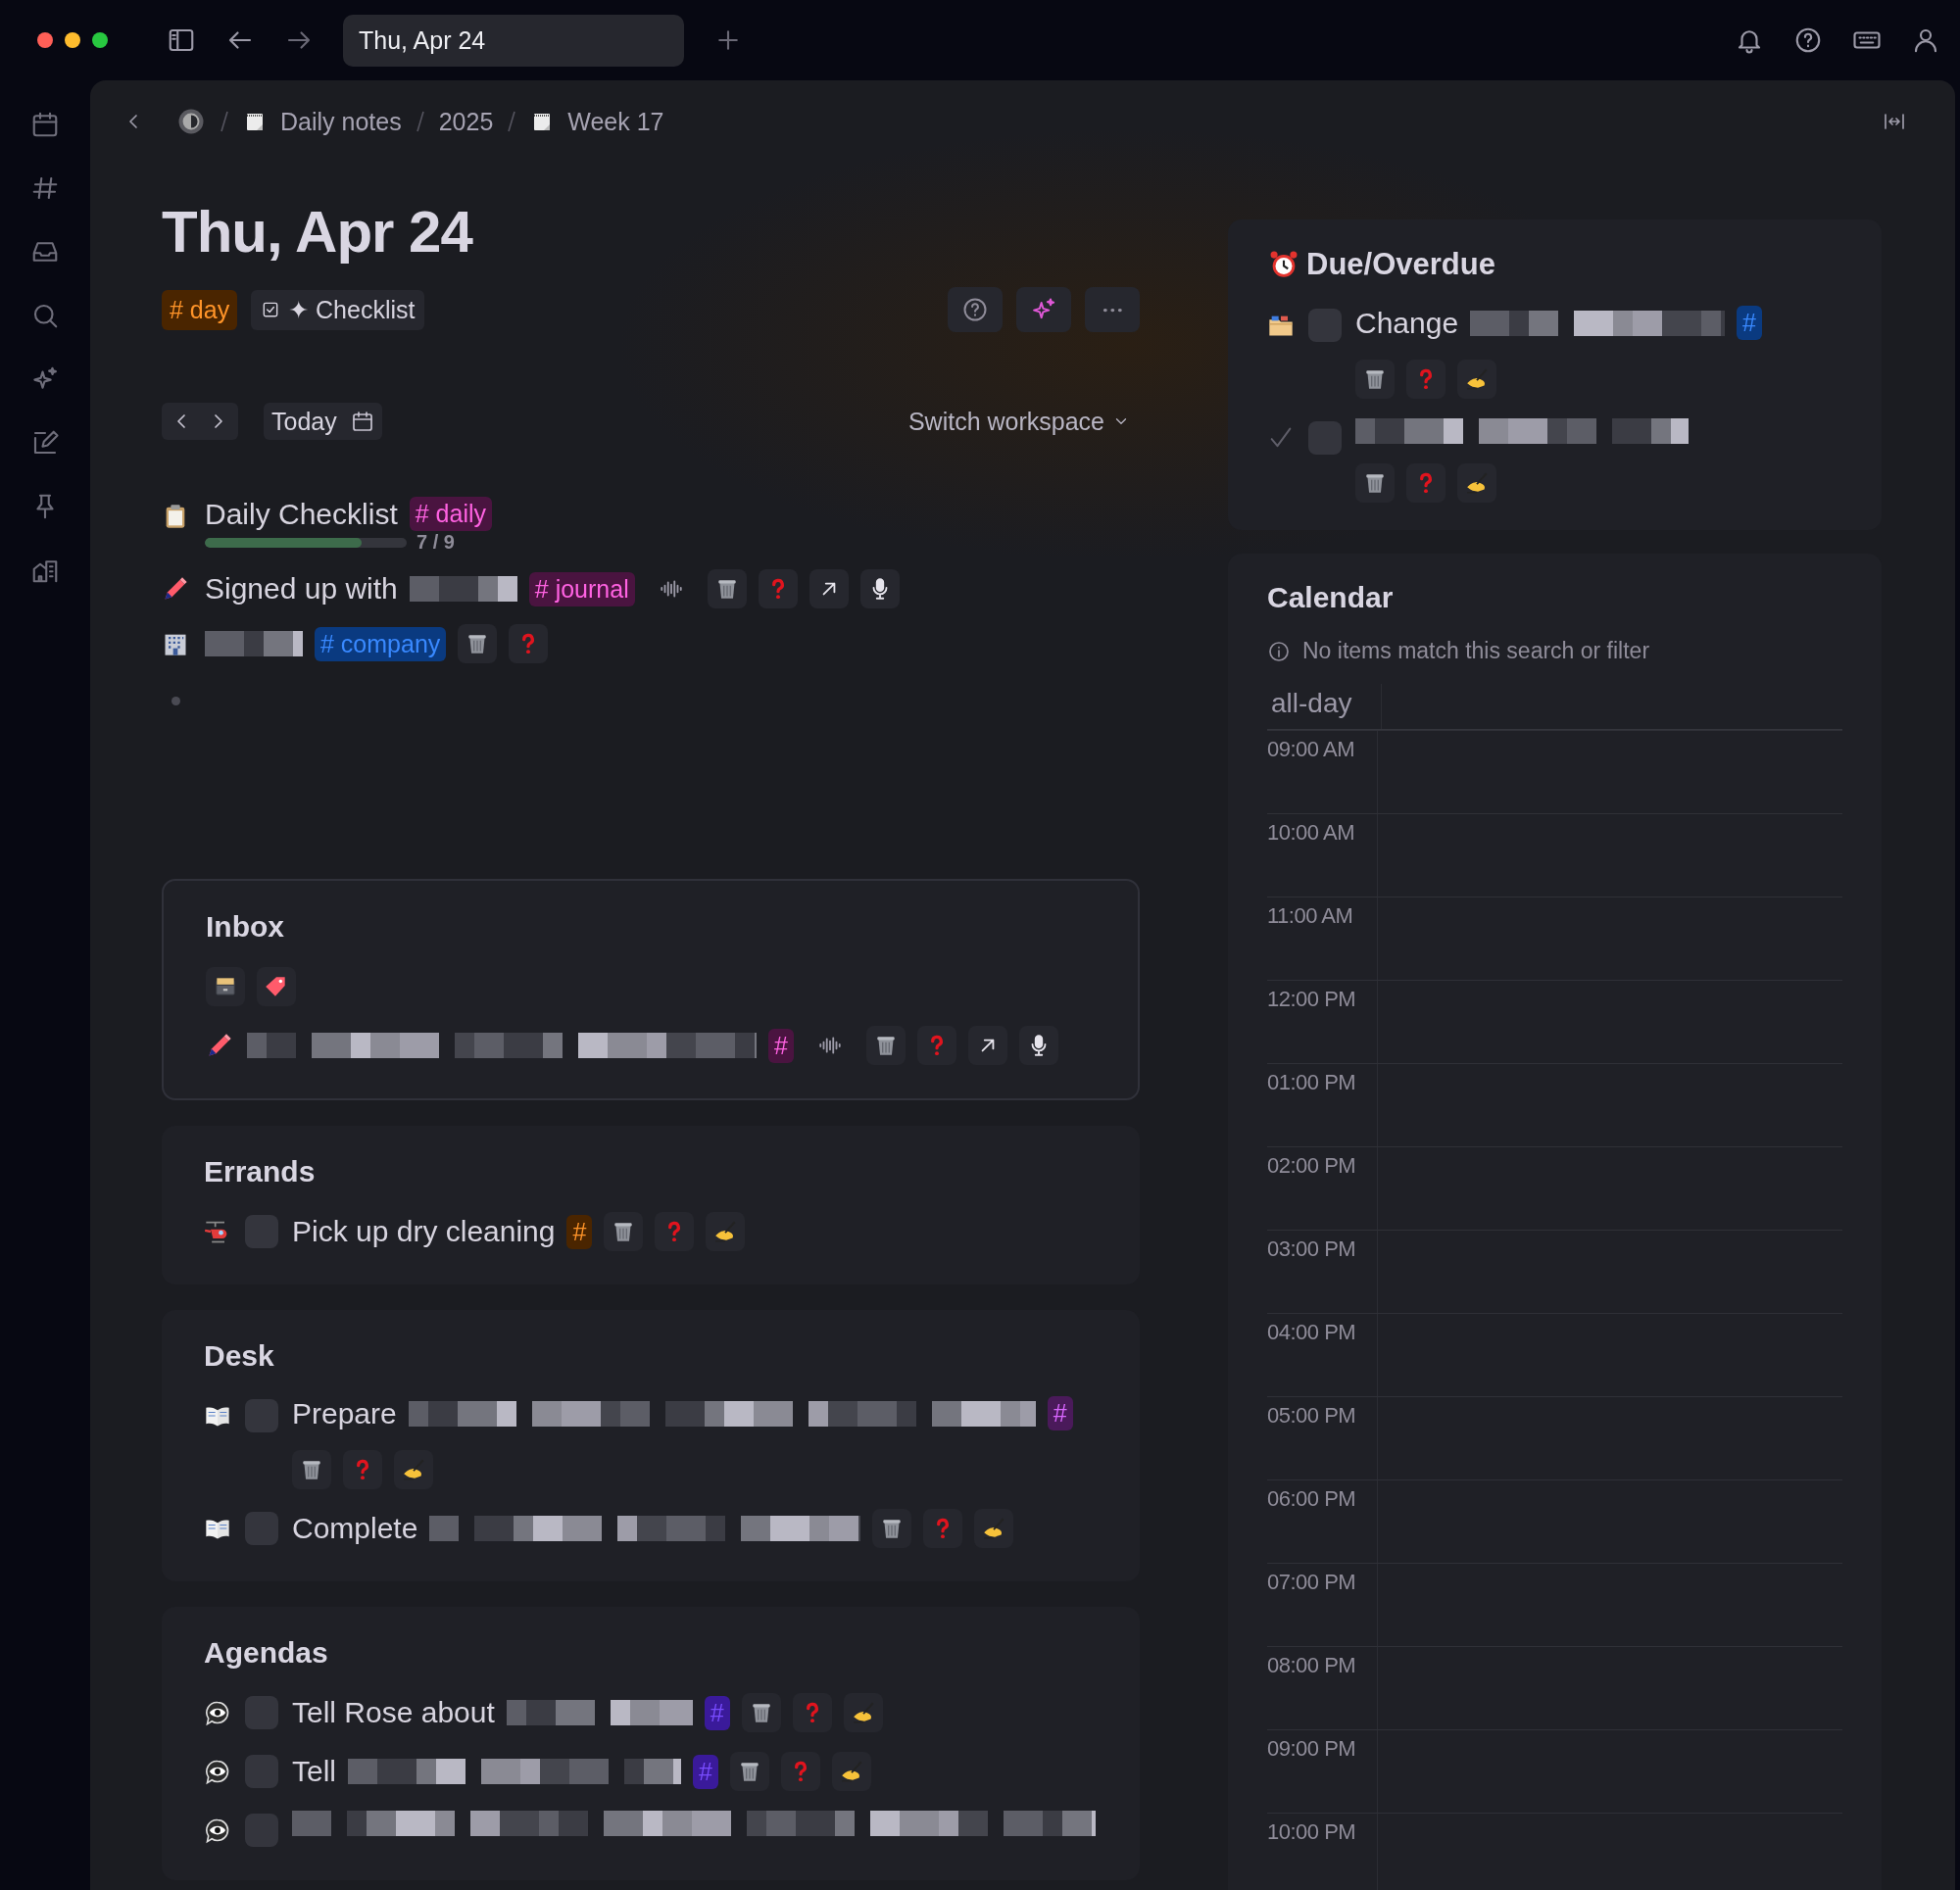 The image size is (1960, 1890). Describe the element at coordinates (1476, 651) in the screenshot. I see `empty-message: No items match this search or filter` at that location.